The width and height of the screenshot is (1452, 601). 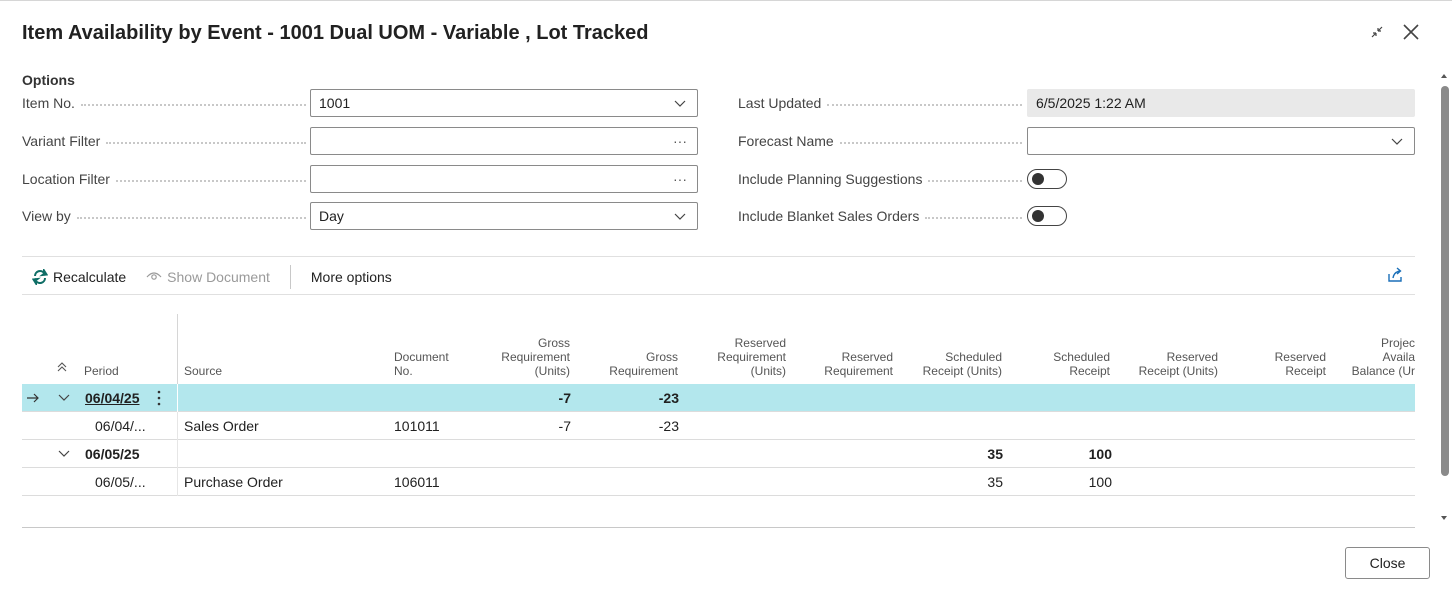 I want to click on options-heading: Options, so click(x=48, y=80).